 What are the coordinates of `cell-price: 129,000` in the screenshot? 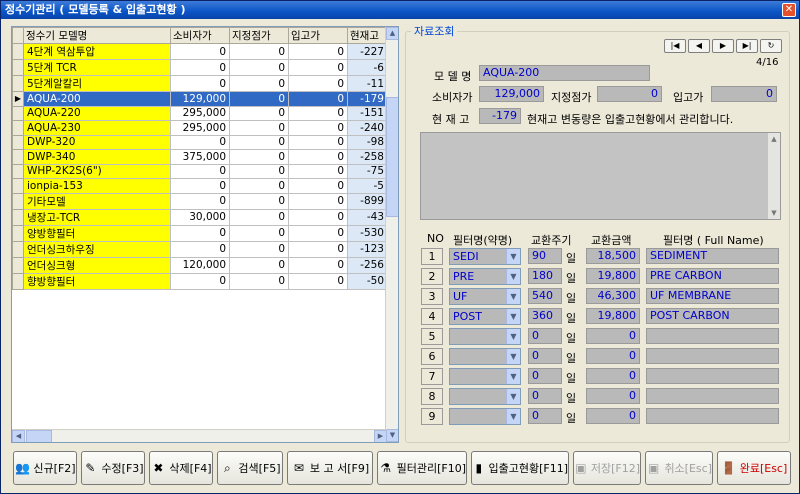 It's located at (200, 99).